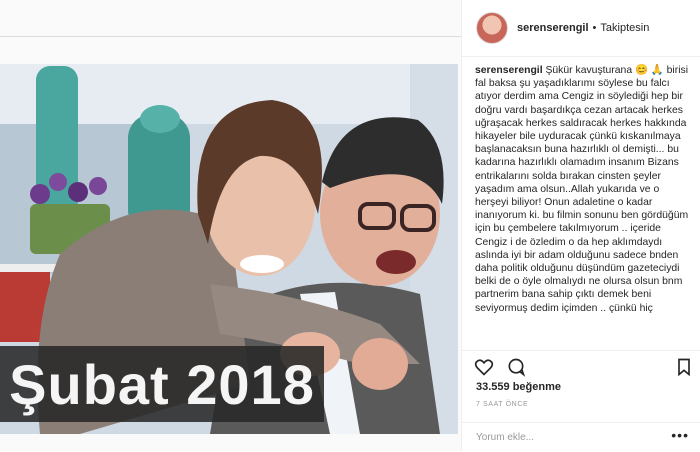 Image resolution: width=700 pixels, height=452 pixels. I want to click on comment-bubble-icon, so click(516, 367).